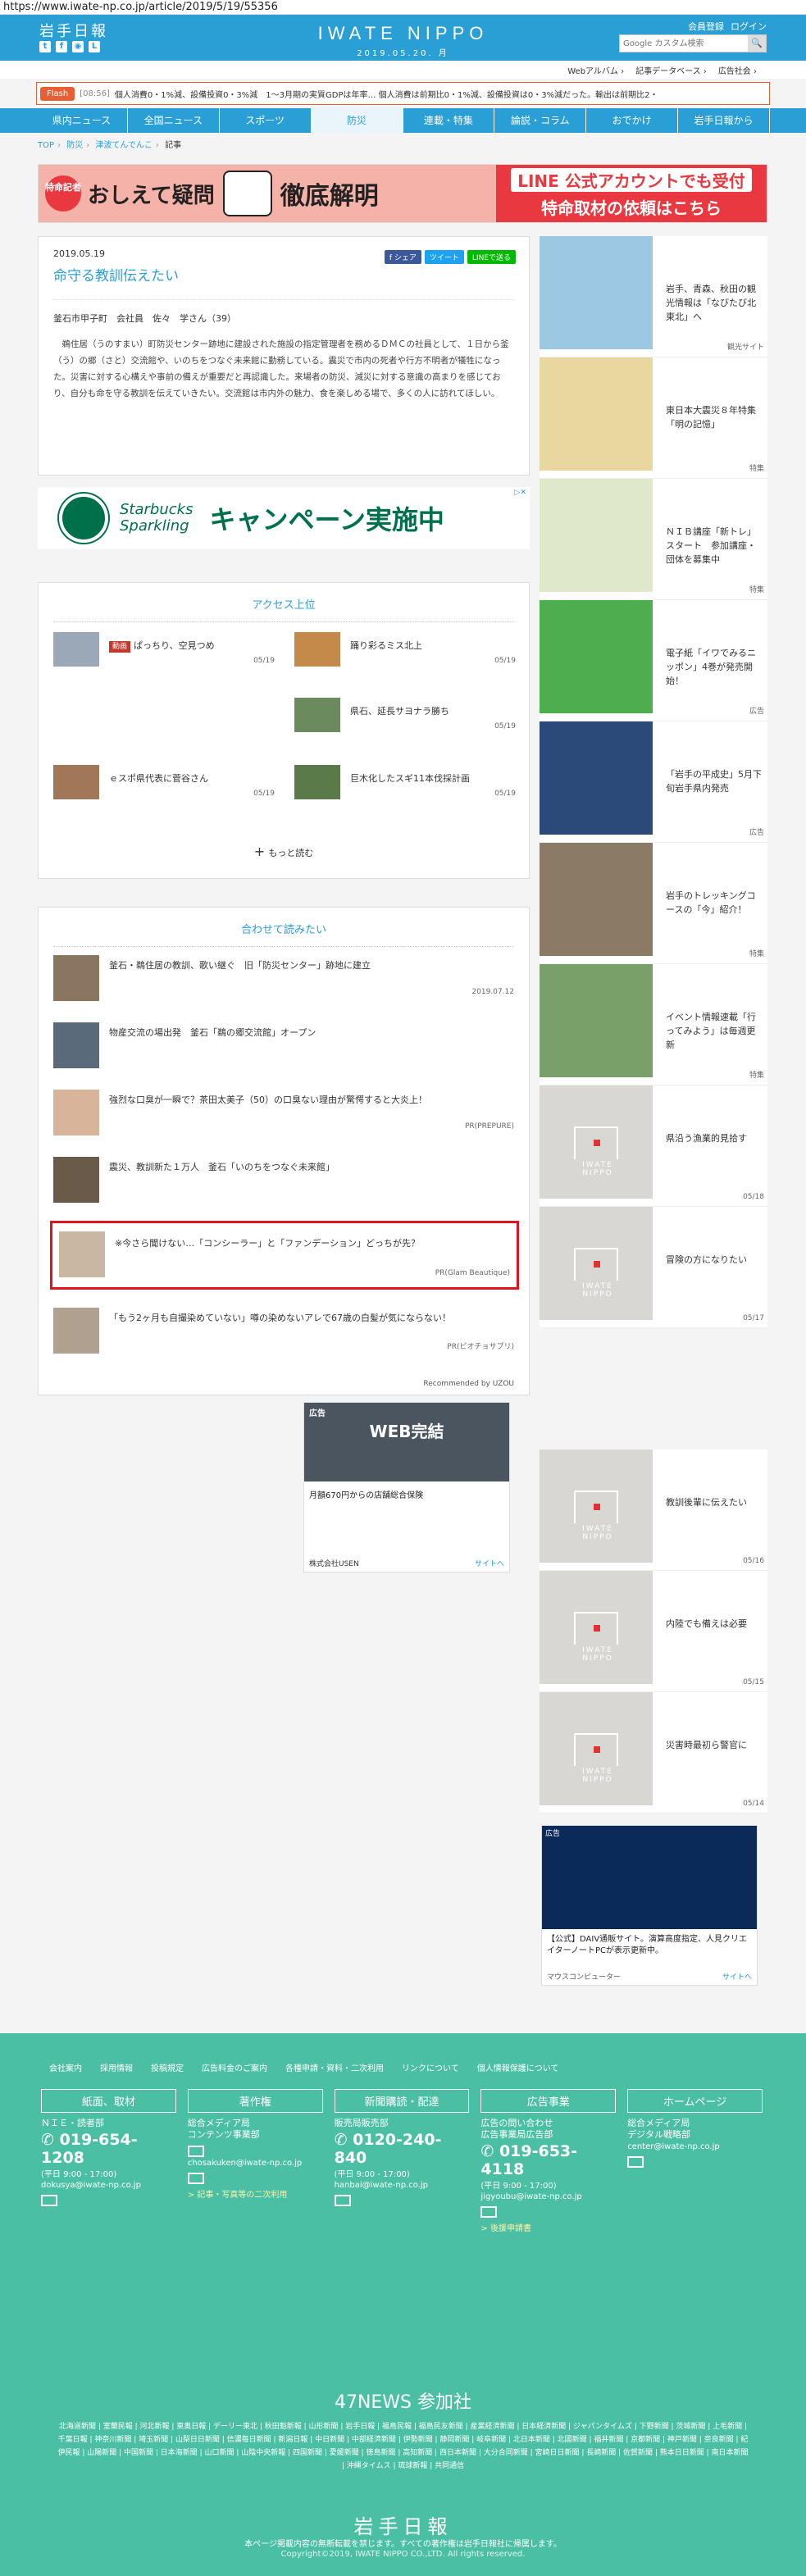 The image size is (806, 2576). What do you see at coordinates (124, 146) in the screenshot?
I see `breadcrumb-tsunami: 津波てんでんこ` at bounding box center [124, 146].